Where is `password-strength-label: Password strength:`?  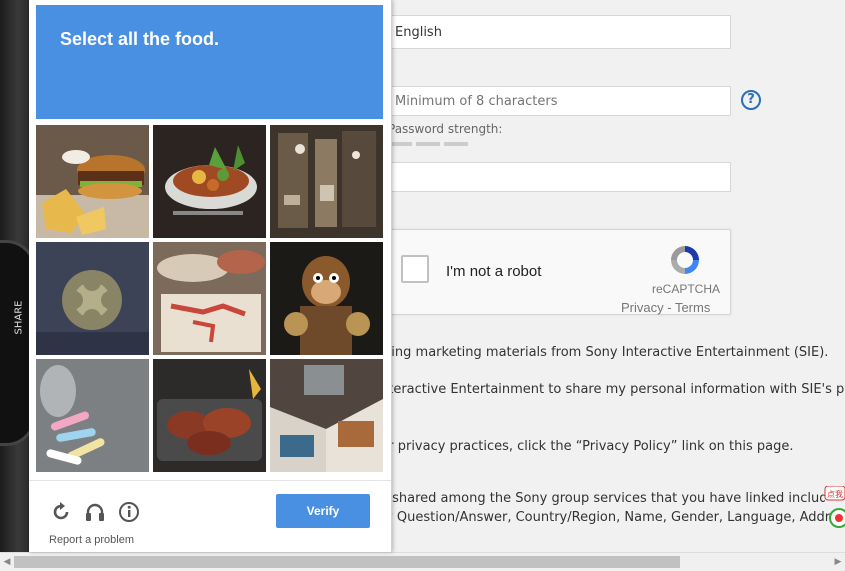 password-strength-label: Password strength: is located at coordinates (445, 129).